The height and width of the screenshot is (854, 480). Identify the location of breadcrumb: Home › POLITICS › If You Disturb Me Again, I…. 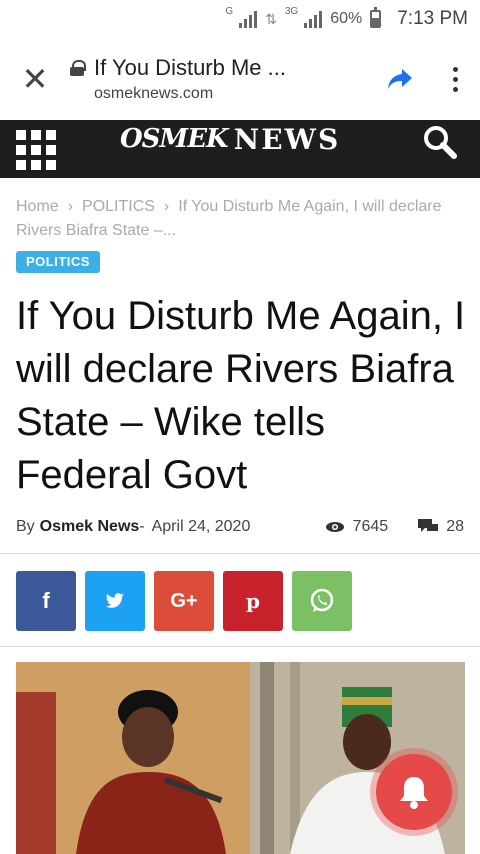
(236, 219).